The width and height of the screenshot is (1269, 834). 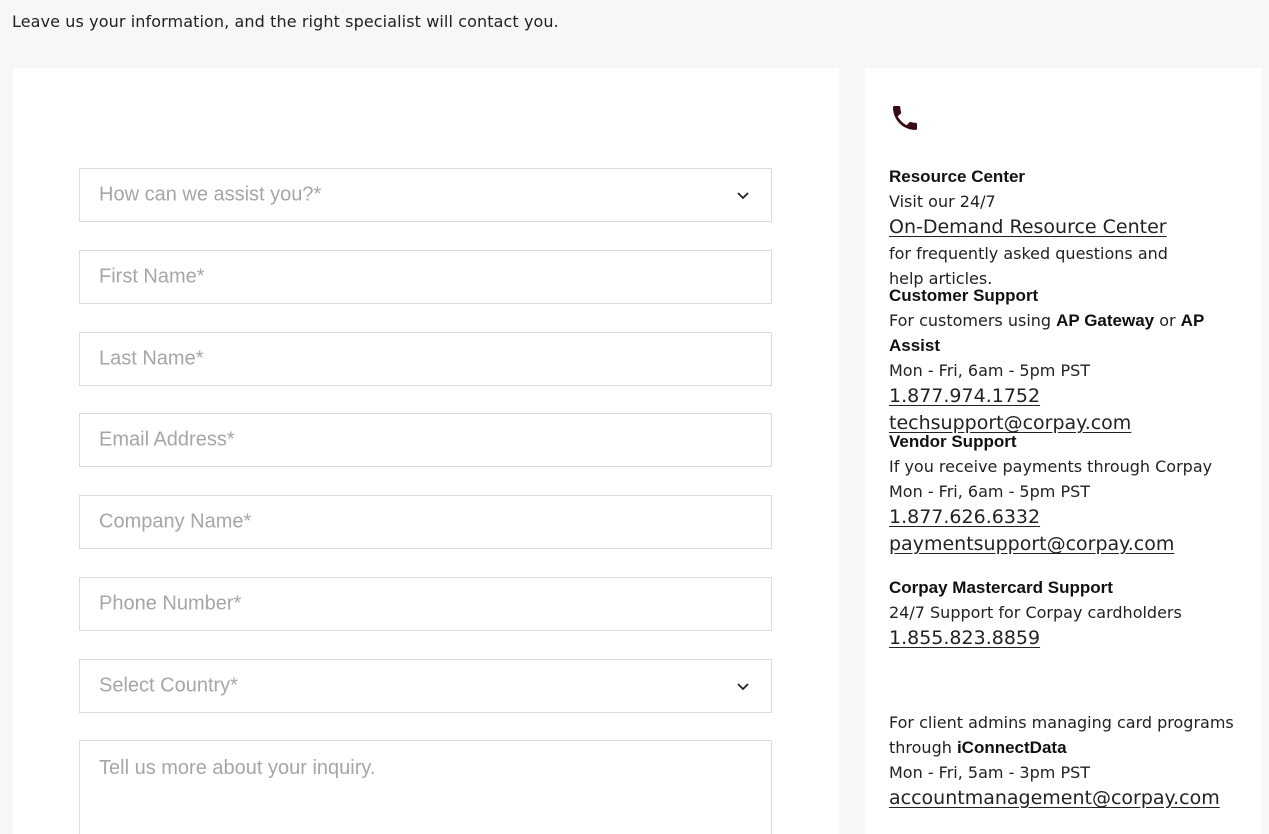 I want to click on country-select-placeholder: Select Country*, so click(x=168, y=685).